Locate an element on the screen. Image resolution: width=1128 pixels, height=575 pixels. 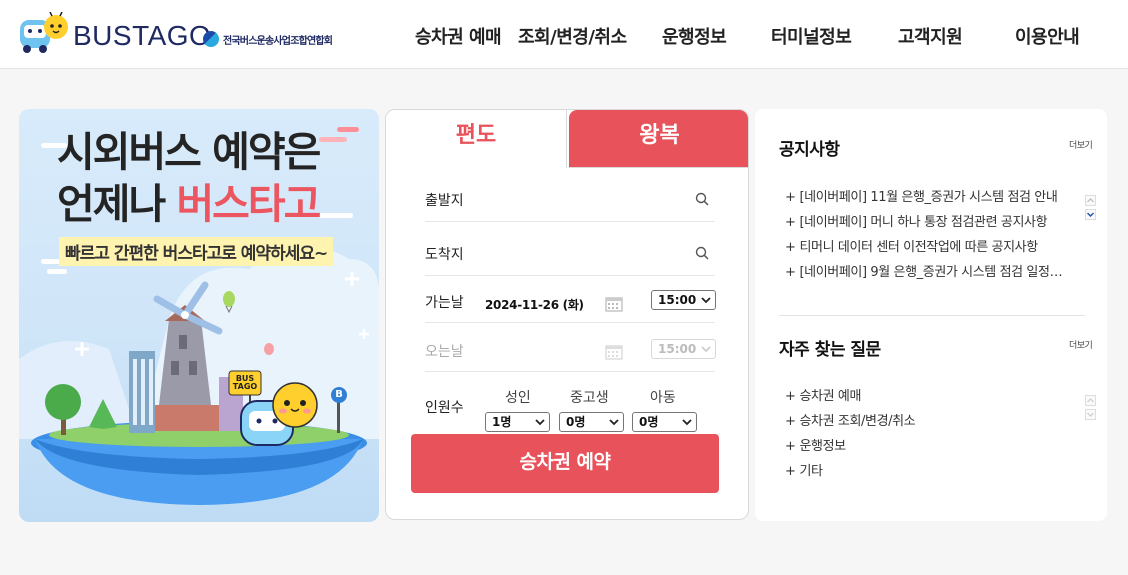
tab-divider is located at coordinates (566, 139).